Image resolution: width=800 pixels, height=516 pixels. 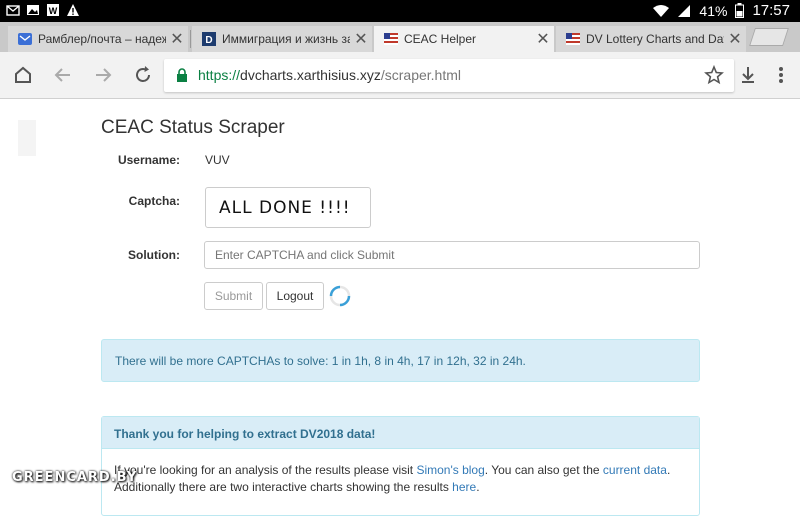 What do you see at coordinates (33, 10) in the screenshot?
I see `image-icon` at bounding box center [33, 10].